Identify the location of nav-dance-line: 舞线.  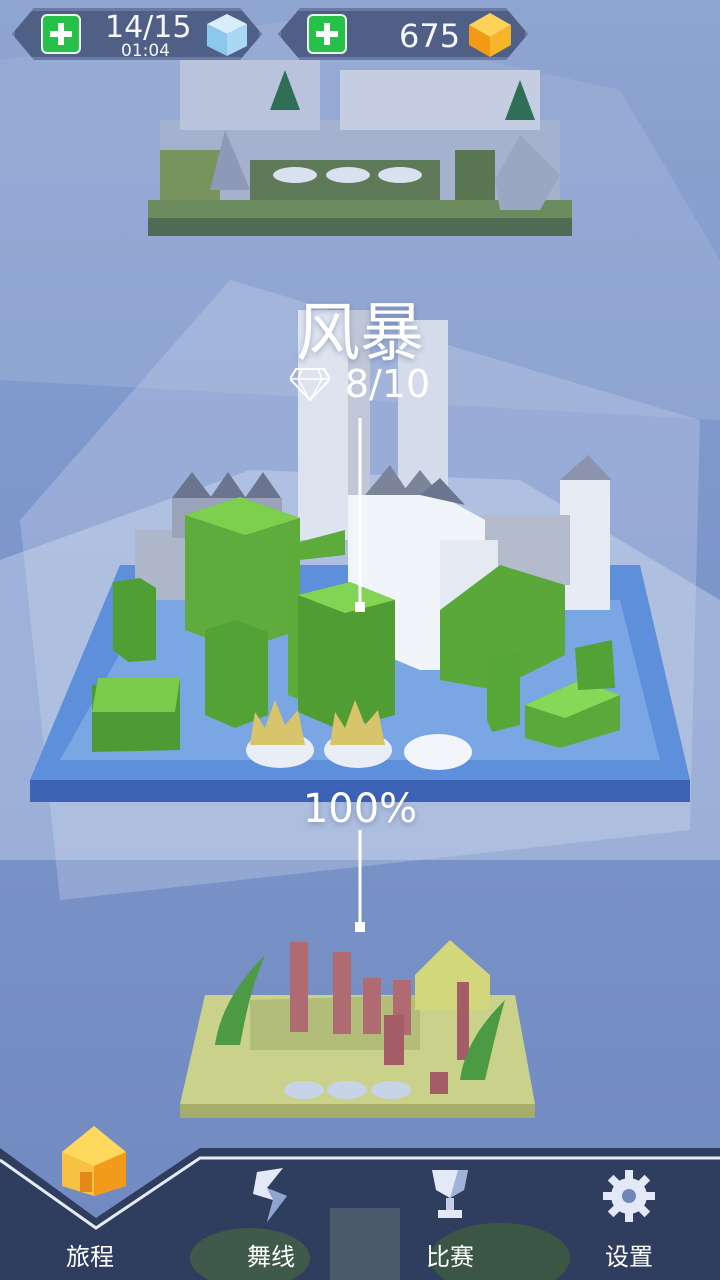
(271, 1214).